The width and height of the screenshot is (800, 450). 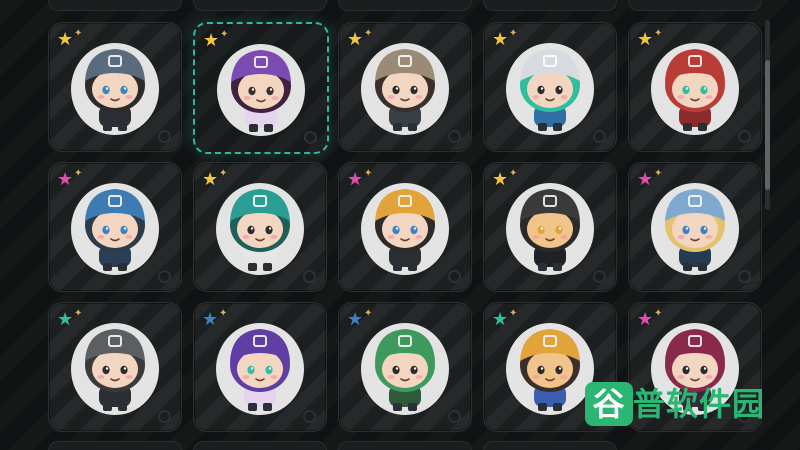 I want to click on watermark-text: 谷普软件园, so click(x=685, y=404).